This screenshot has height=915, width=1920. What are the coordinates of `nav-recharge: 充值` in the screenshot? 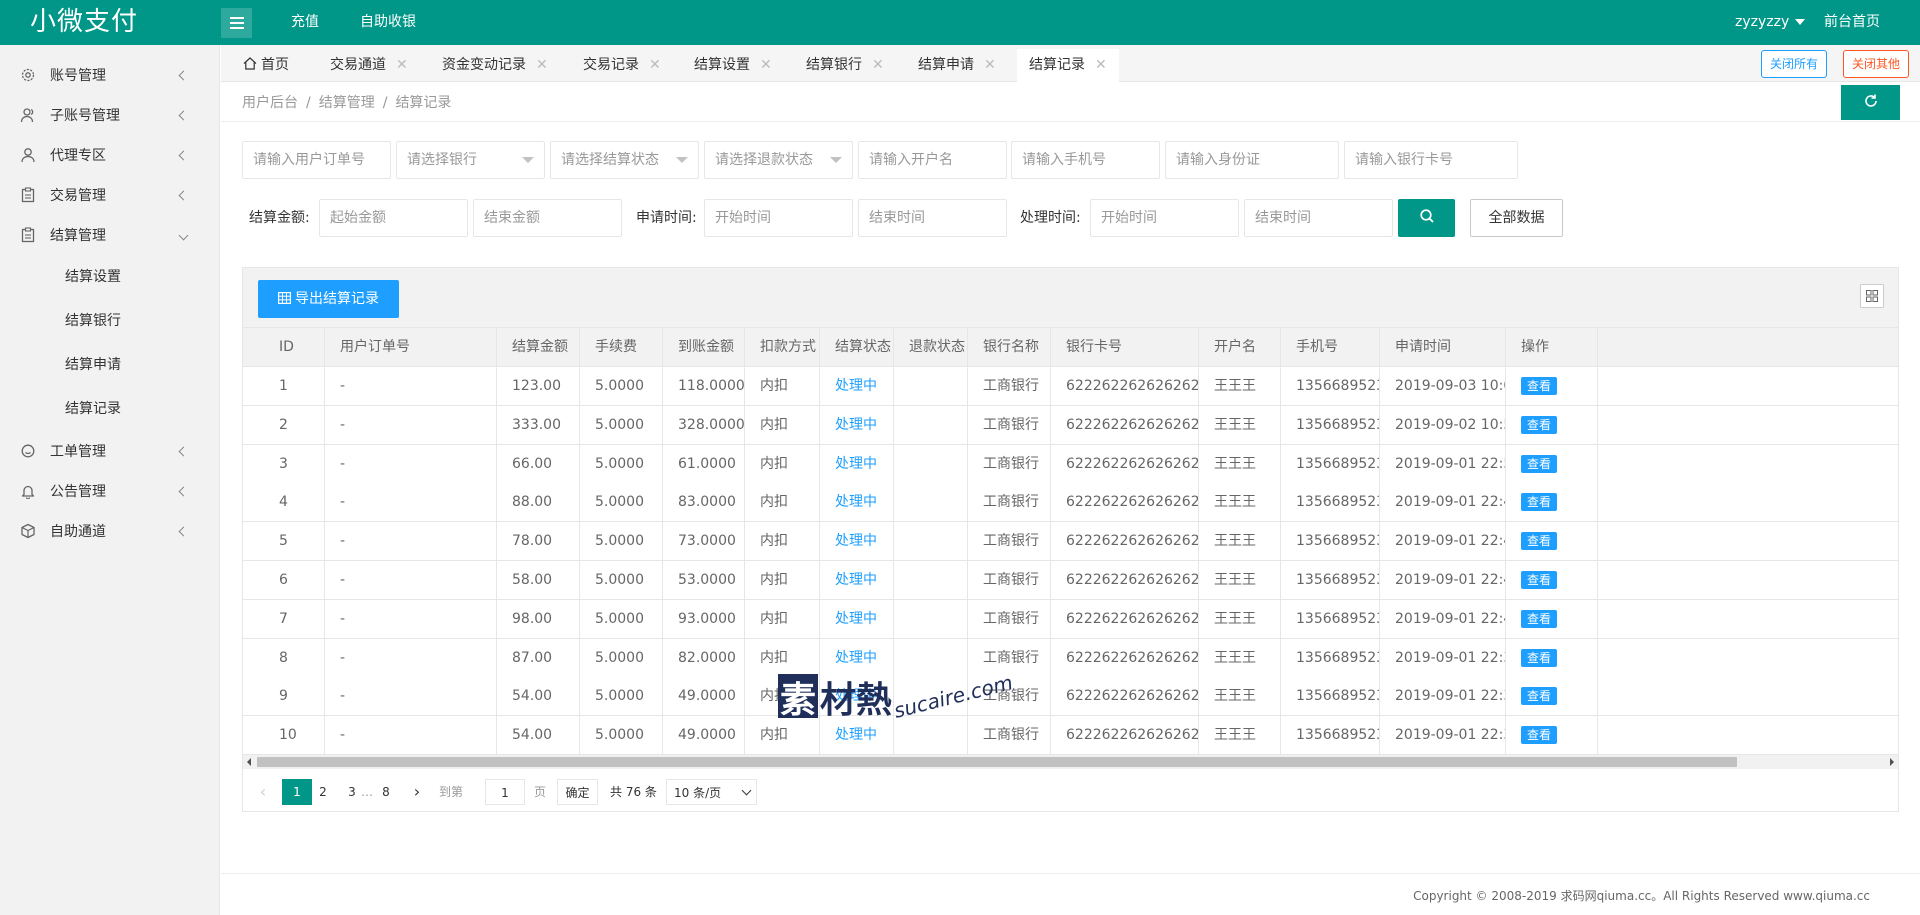 It's located at (305, 22).